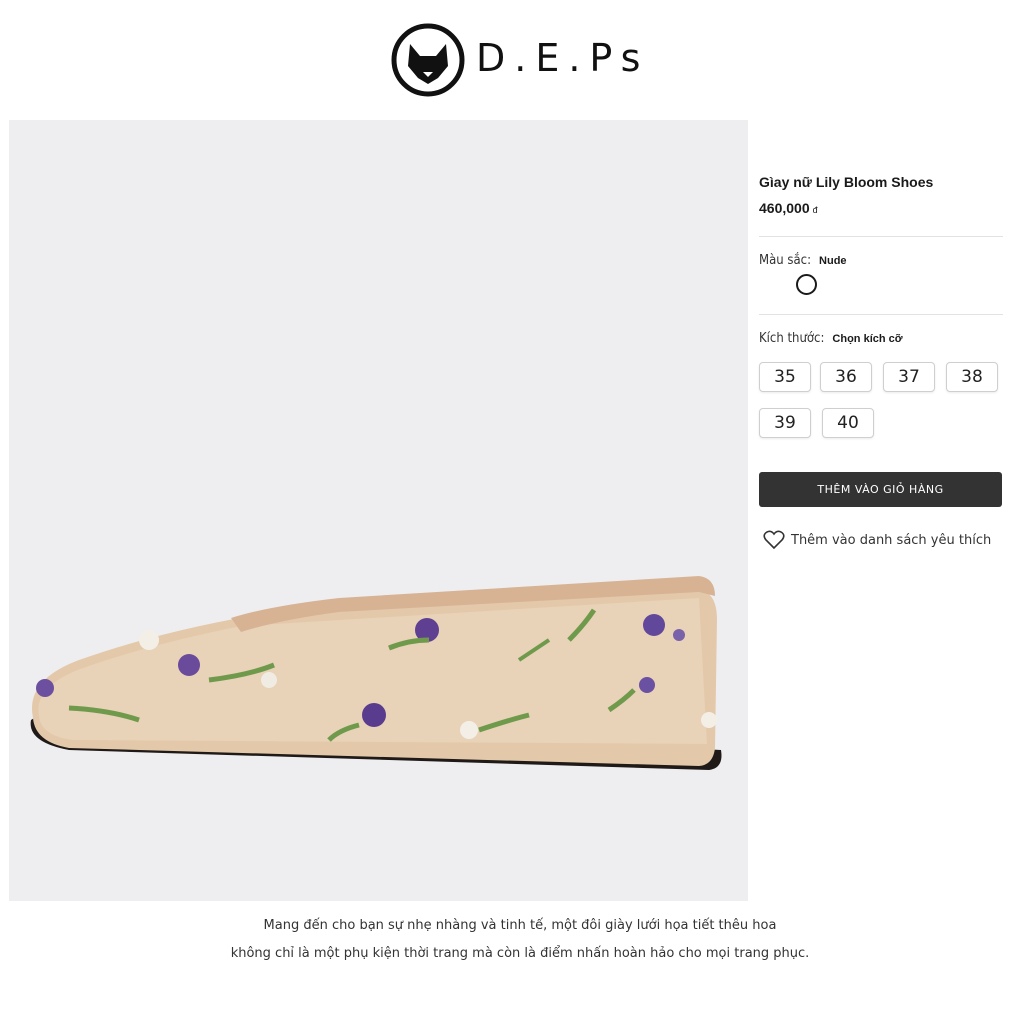 This screenshot has width=1024, height=1024. I want to click on product-price: 460,000 đ, so click(881, 208).